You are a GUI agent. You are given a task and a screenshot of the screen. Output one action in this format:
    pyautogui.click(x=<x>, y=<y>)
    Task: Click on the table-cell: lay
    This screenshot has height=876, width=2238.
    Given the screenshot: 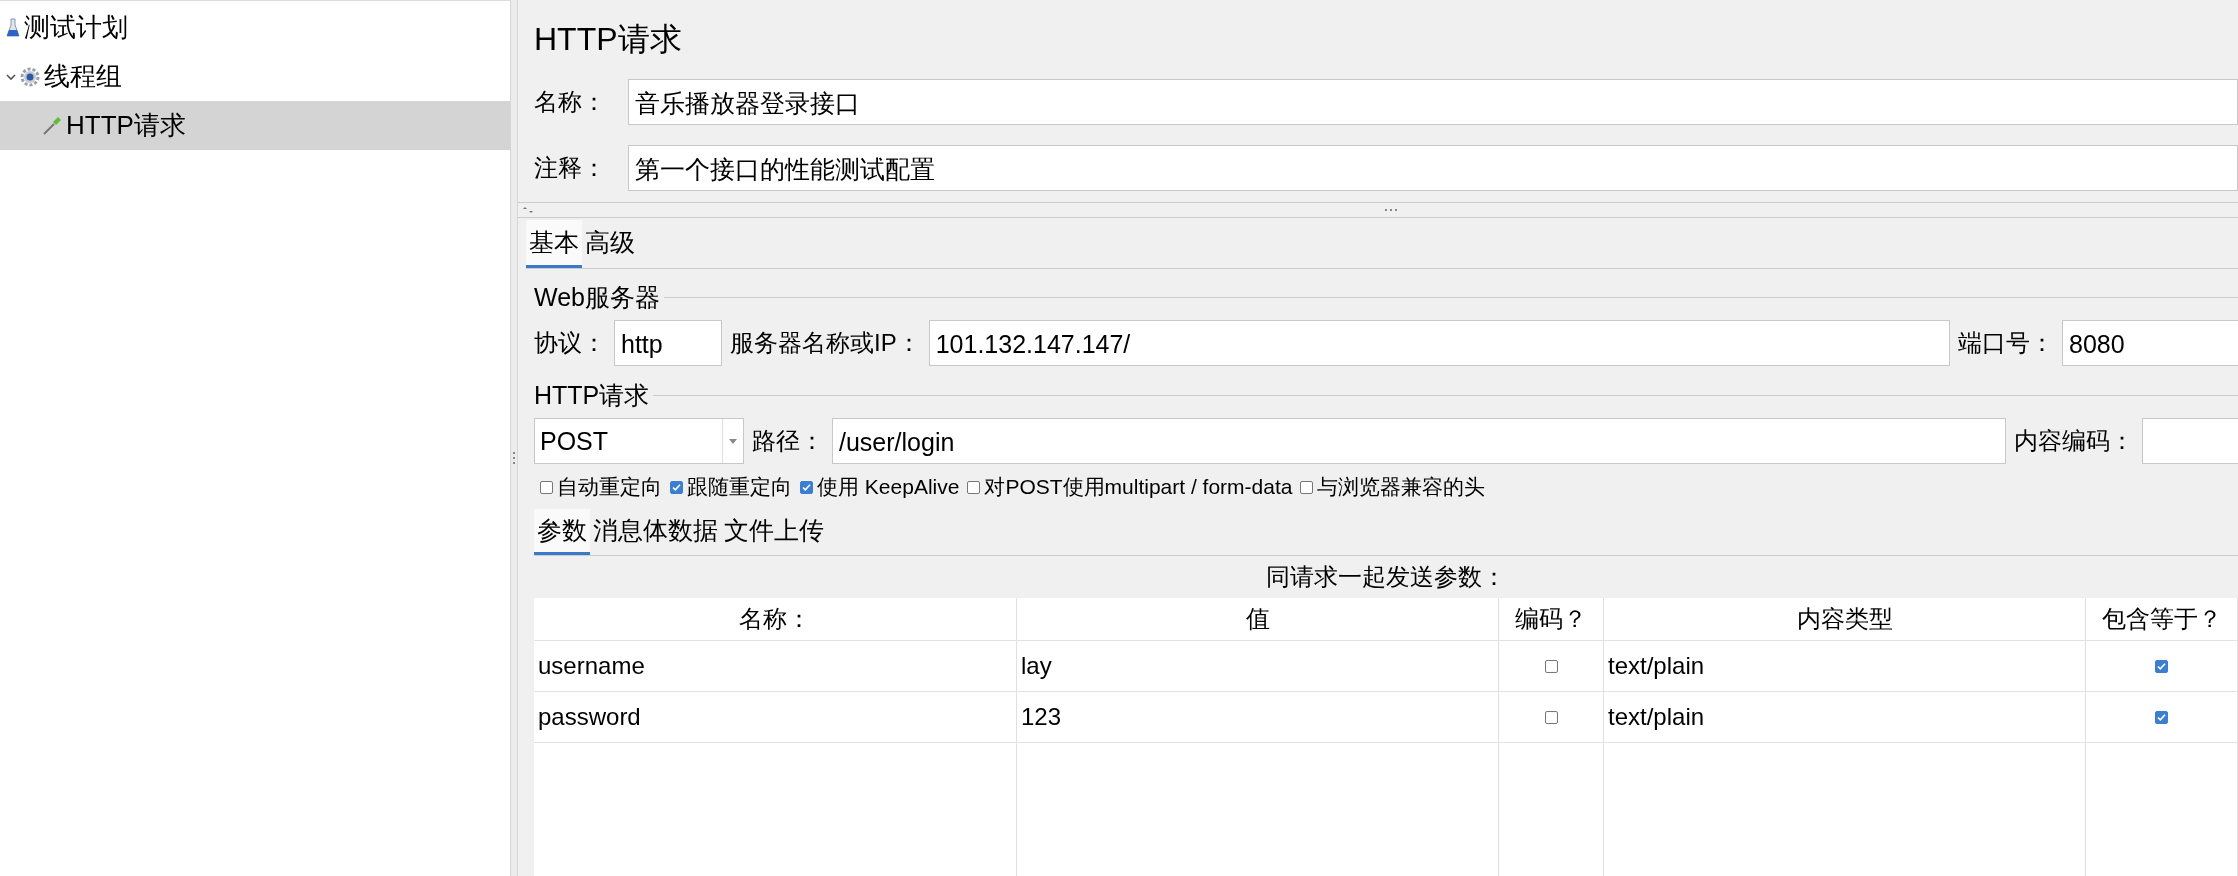 What is the action you would take?
    pyautogui.click(x=1258, y=666)
    